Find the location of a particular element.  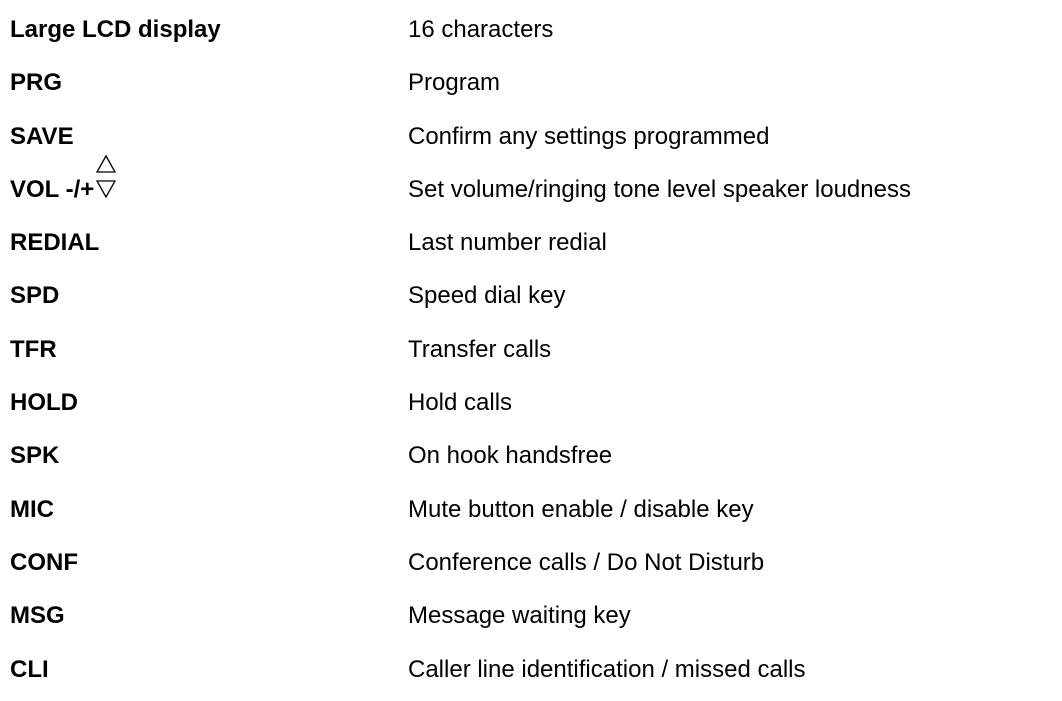

key-term: CLI is located at coordinates (29, 669).